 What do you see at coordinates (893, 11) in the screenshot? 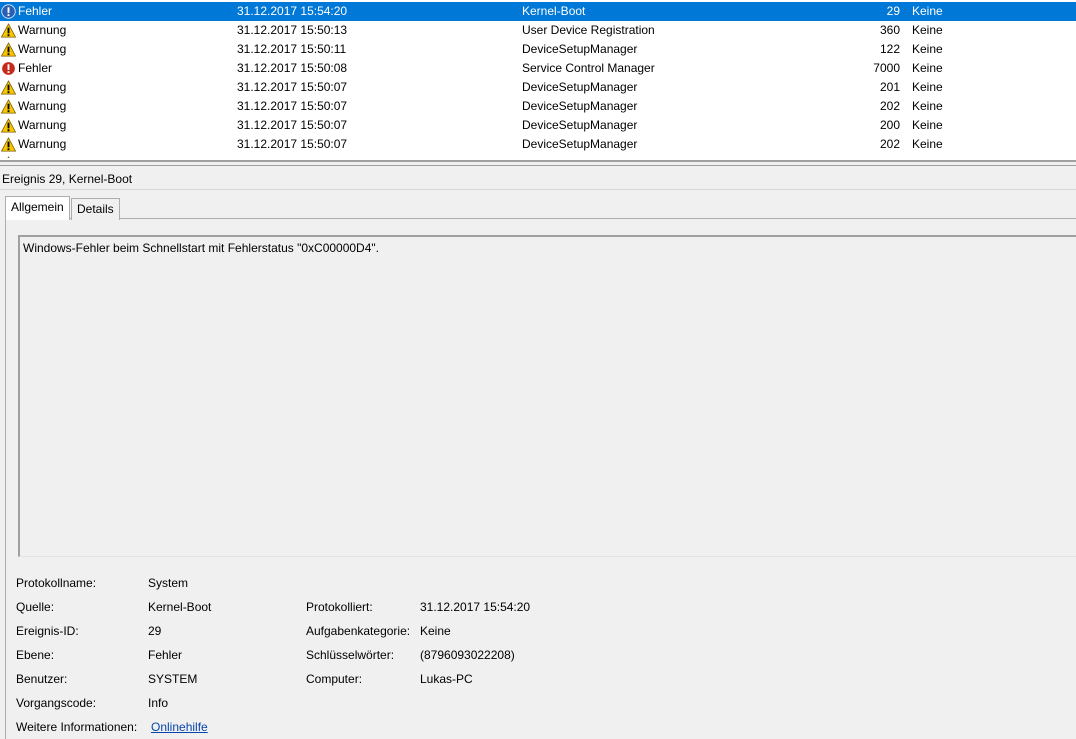
I see `event-id: 29` at bounding box center [893, 11].